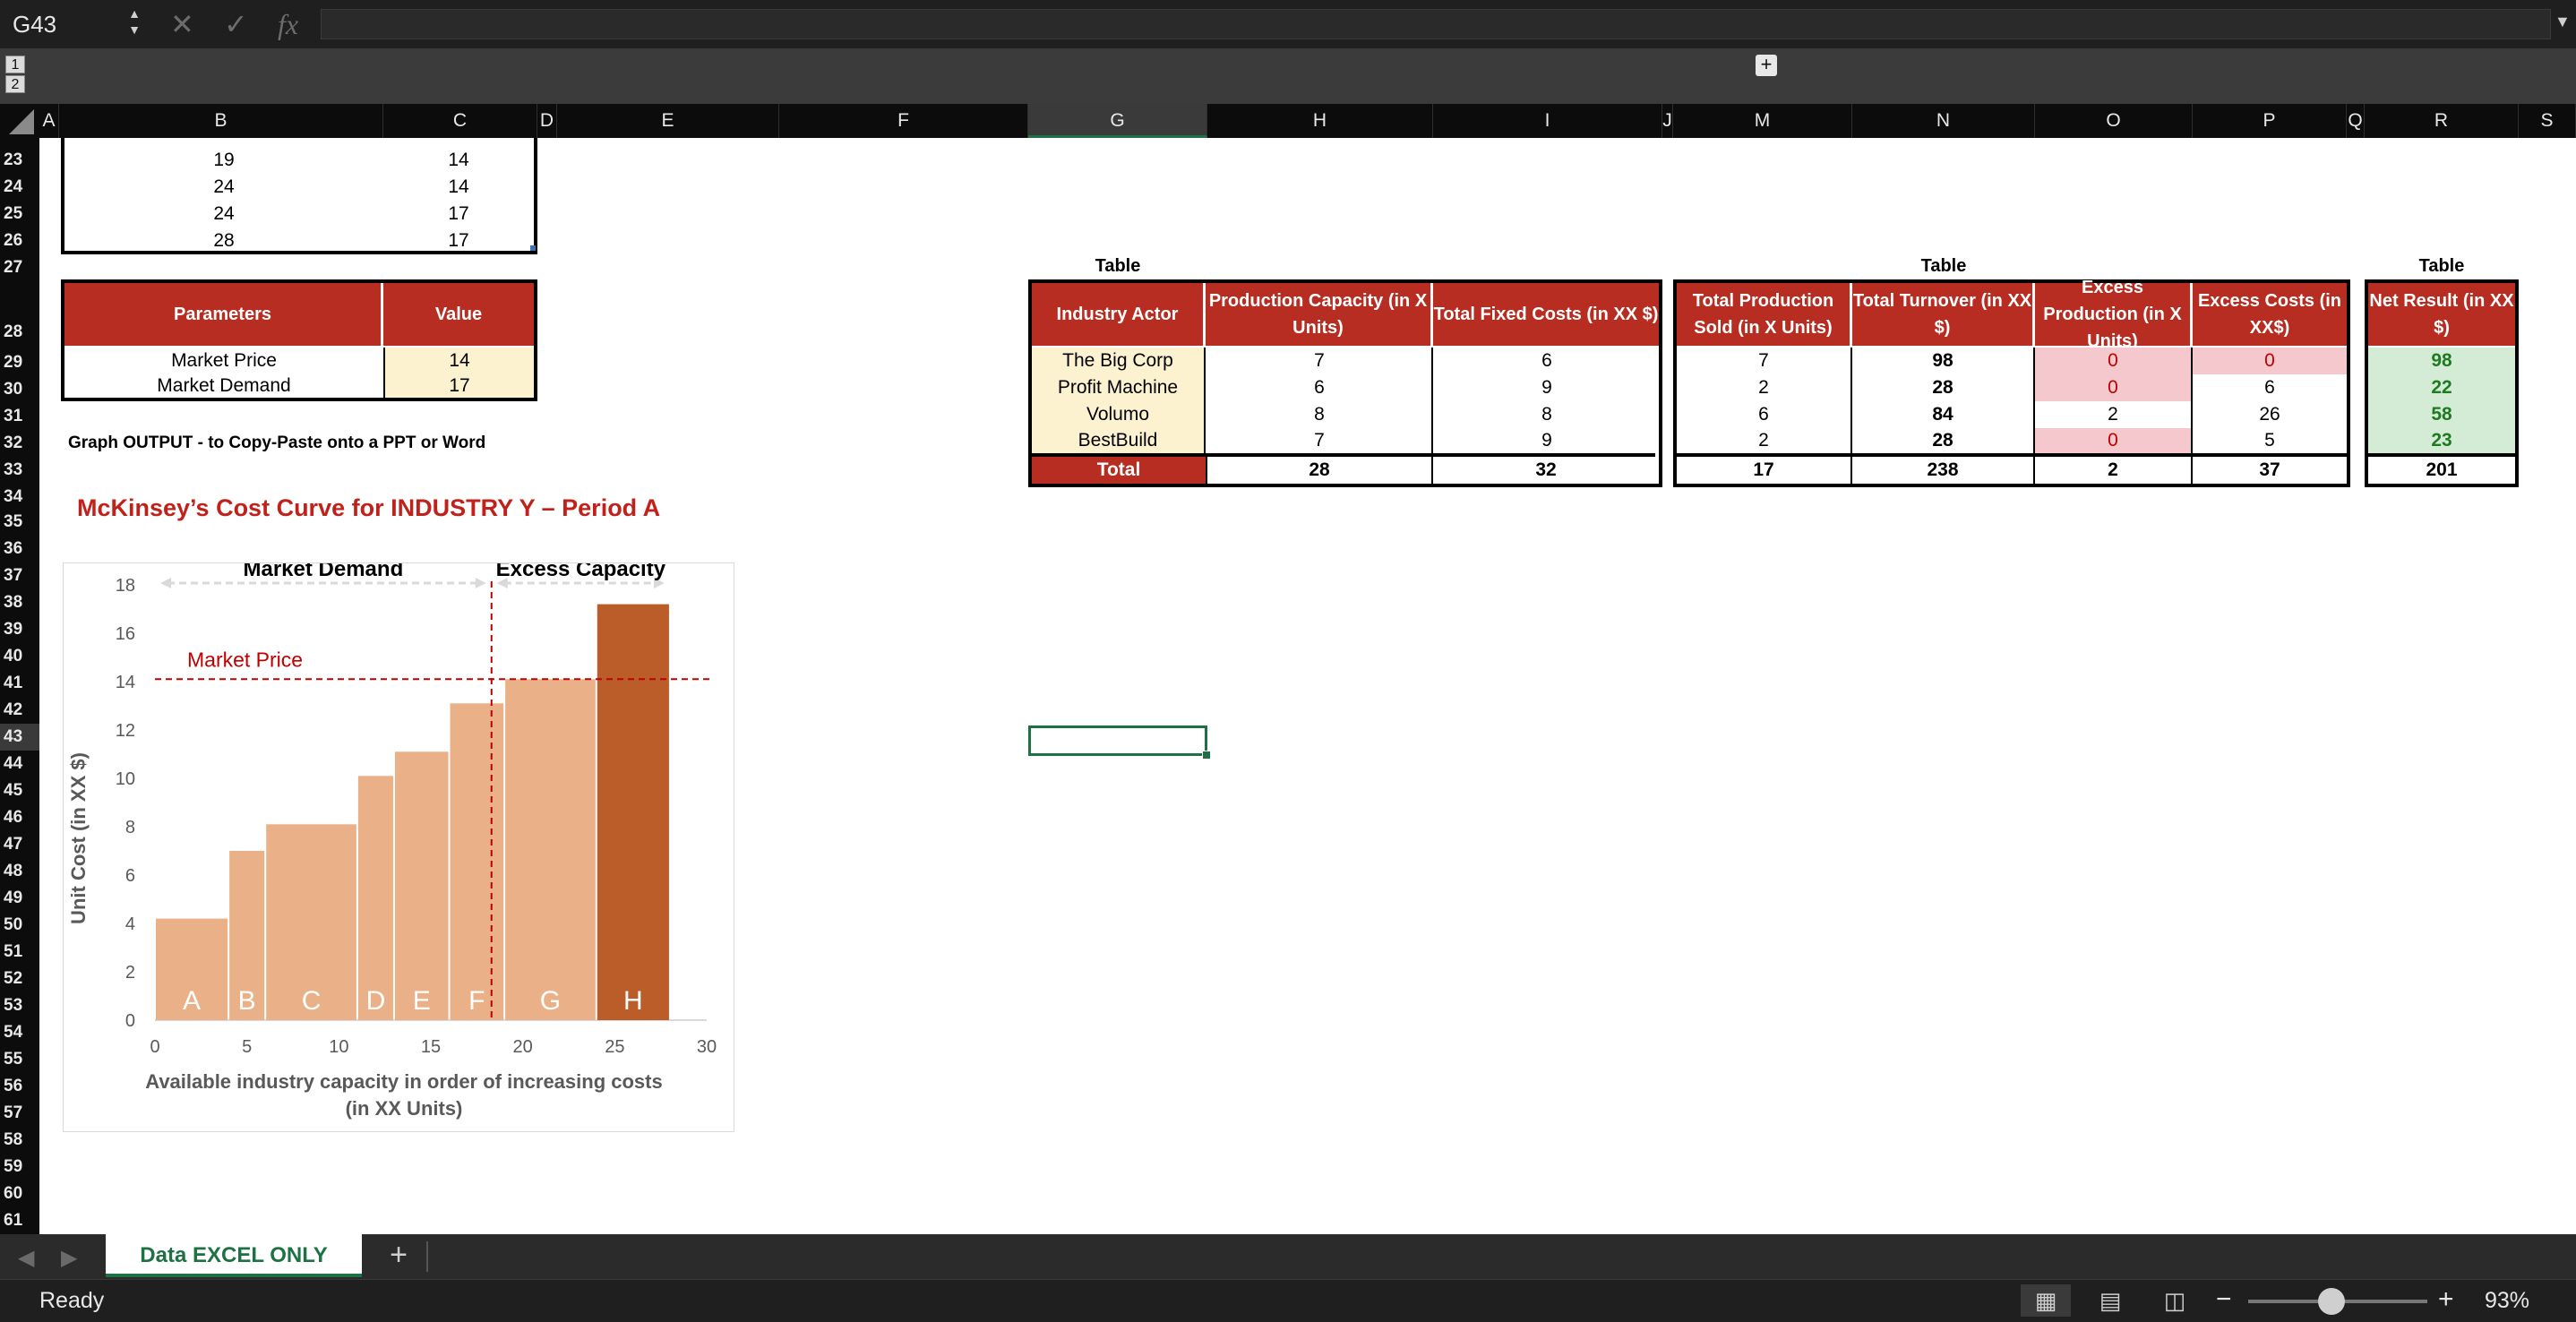 The image size is (2576, 1322). What do you see at coordinates (1667, 121) in the screenshot?
I see `column-header-j: J` at bounding box center [1667, 121].